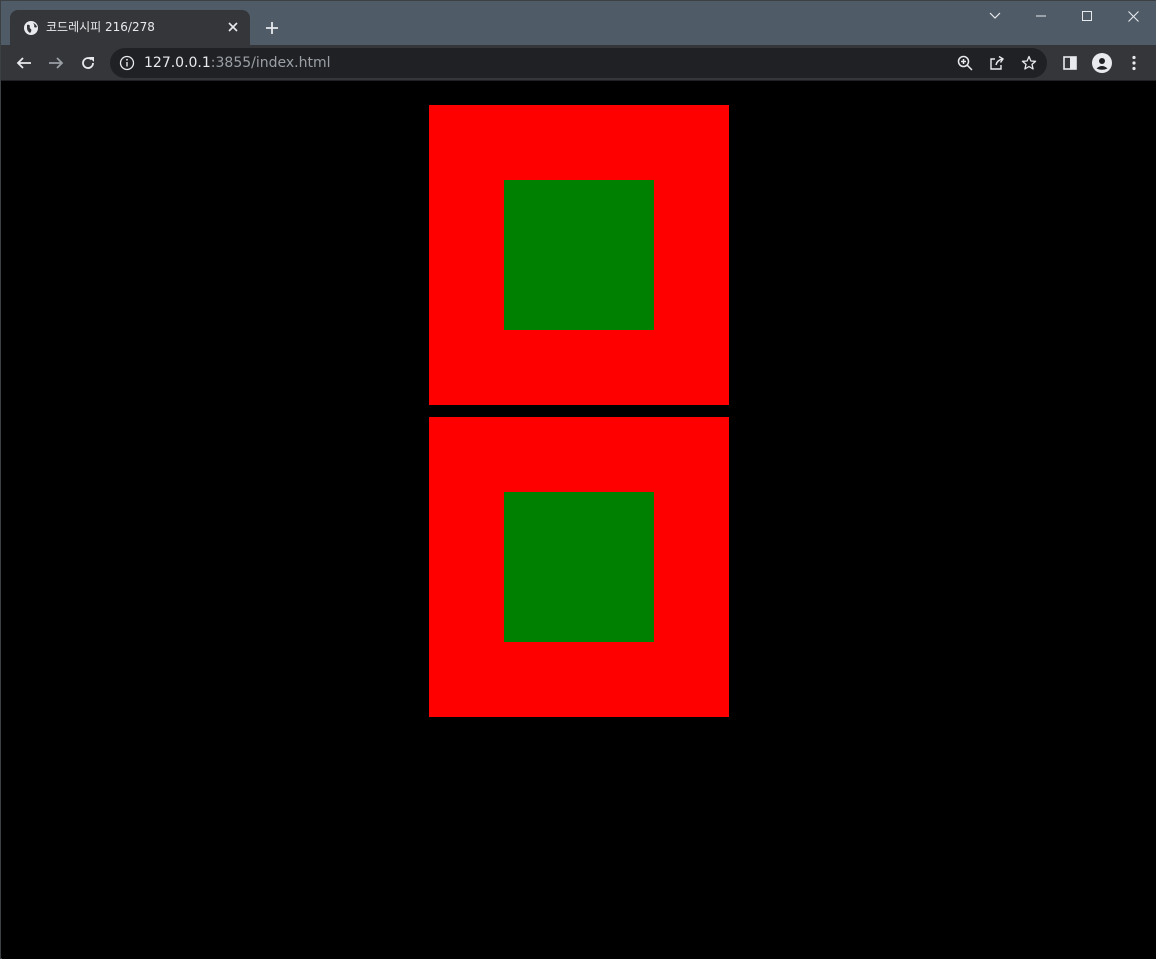  I want to click on url-host: 127.0.0.1, so click(177, 63).